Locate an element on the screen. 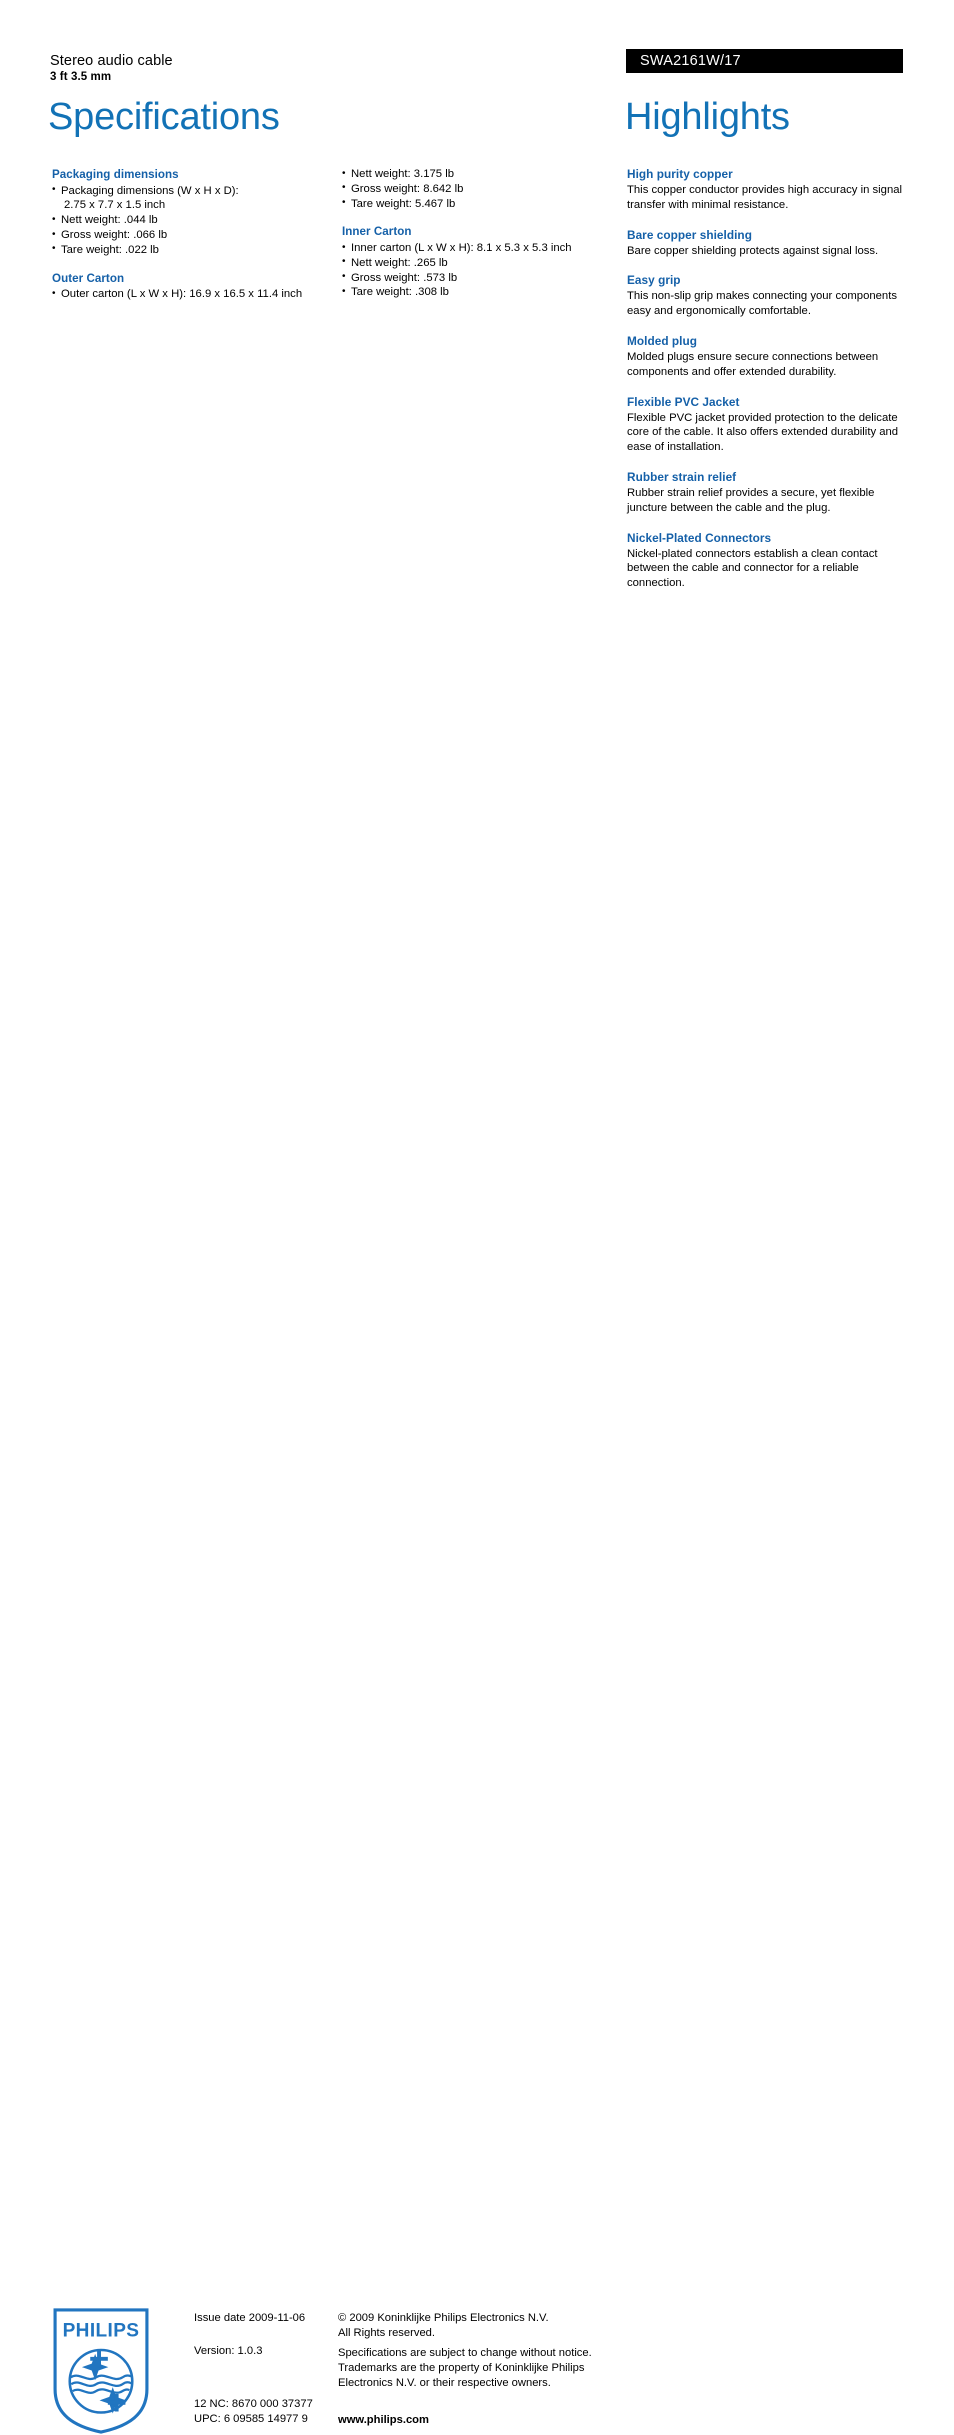 This screenshot has height=2435, width=954. spec-item-text: Tare weight: 5.467 lb is located at coordinates (403, 203).